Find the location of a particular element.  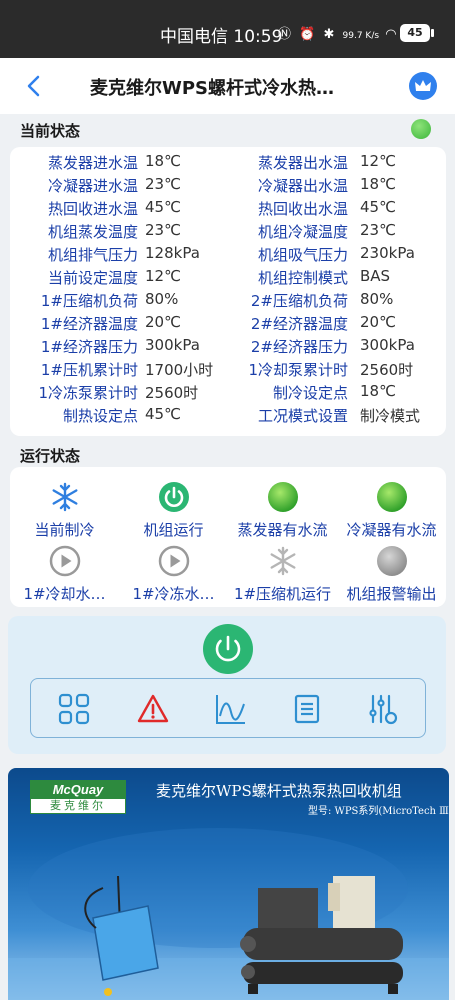

param-row: 机组排气压力 128kPa 机组吸气压力 230kPa is located at coordinates (228, 255).